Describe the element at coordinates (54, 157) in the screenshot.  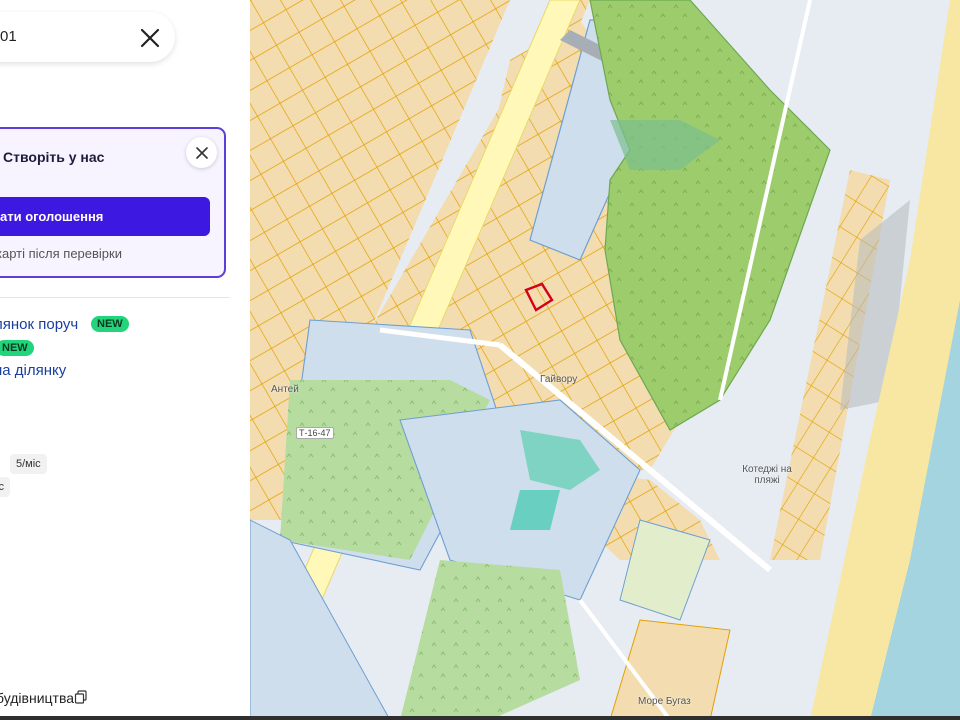
I see `promo-title: Створіть у нас` at that location.